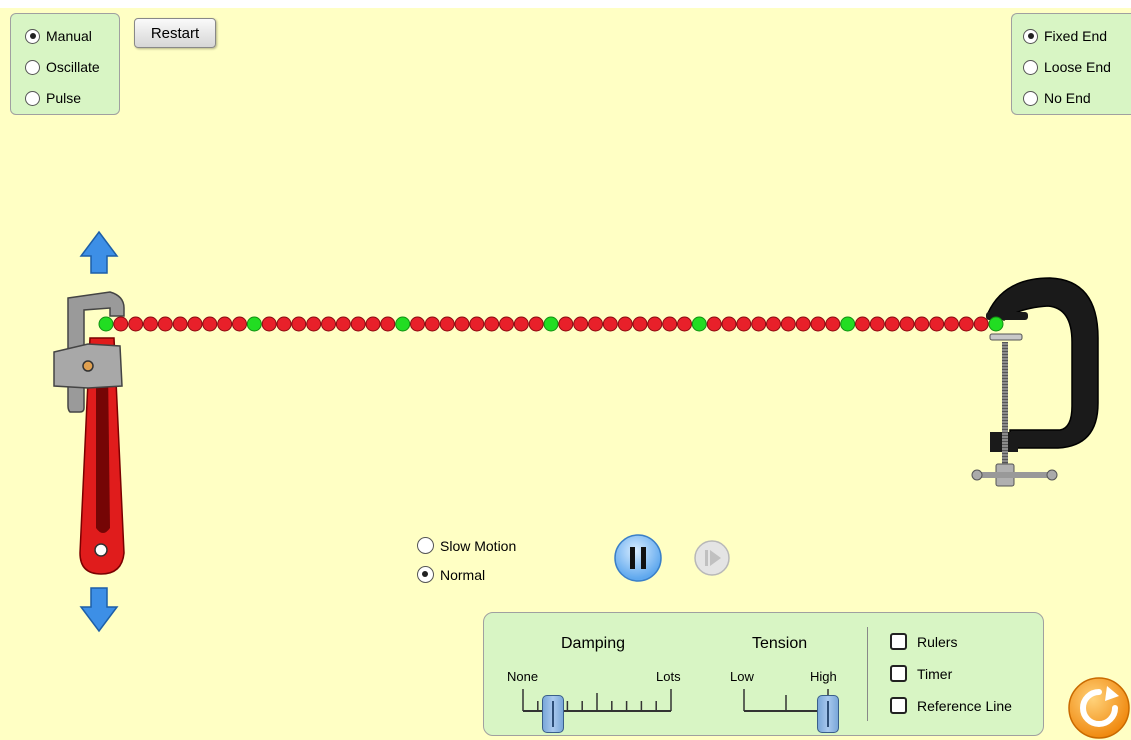 This screenshot has width=1131, height=740. Describe the element at coordinates (712, 558) in the screenshot. I see `step-forward-button` at that location.